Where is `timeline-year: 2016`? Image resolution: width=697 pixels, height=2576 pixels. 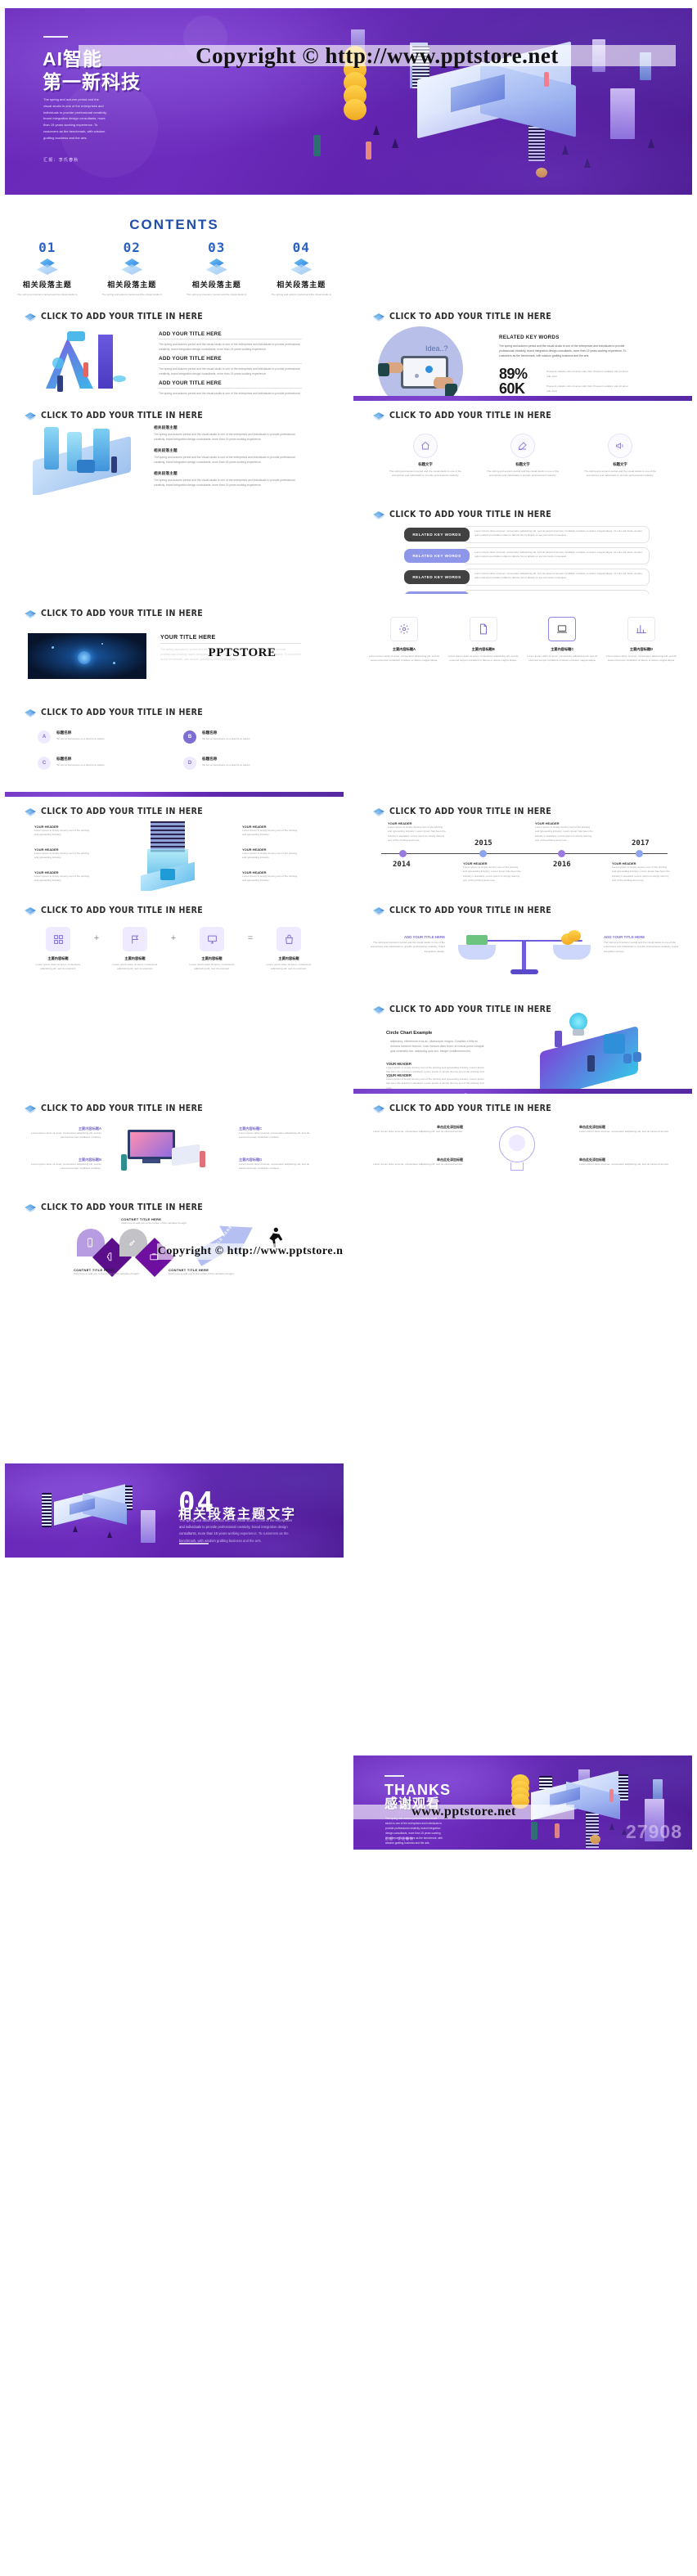 timeline-year: 2016 is located at coordinates (562, 865).